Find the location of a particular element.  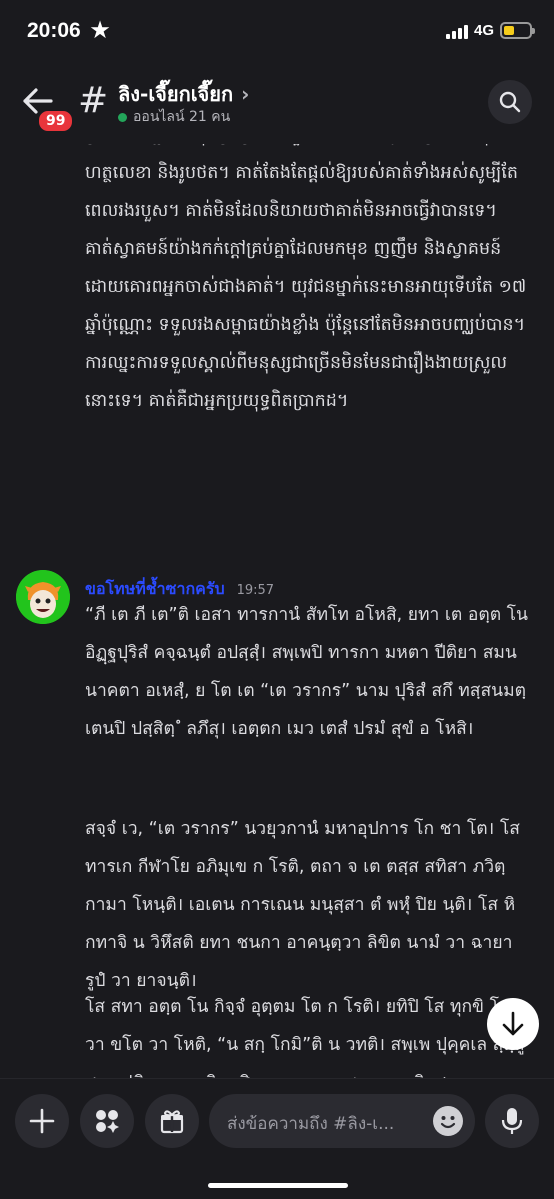

arrow-down-icon is located at coordinates (513, 1023).